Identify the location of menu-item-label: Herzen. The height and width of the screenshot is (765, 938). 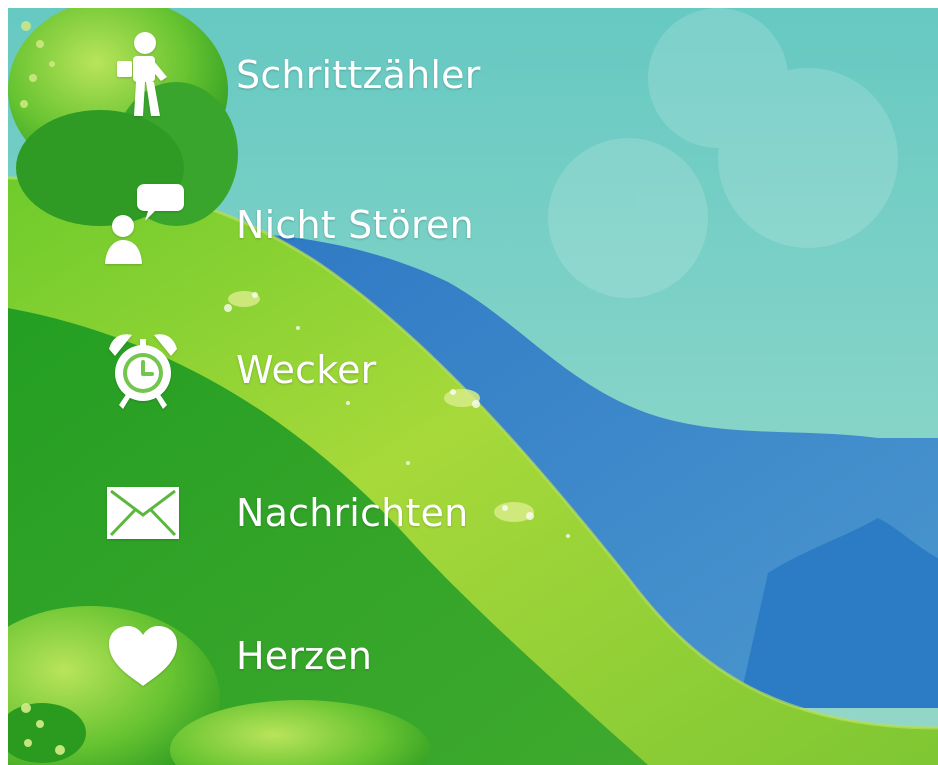
(304, 656).